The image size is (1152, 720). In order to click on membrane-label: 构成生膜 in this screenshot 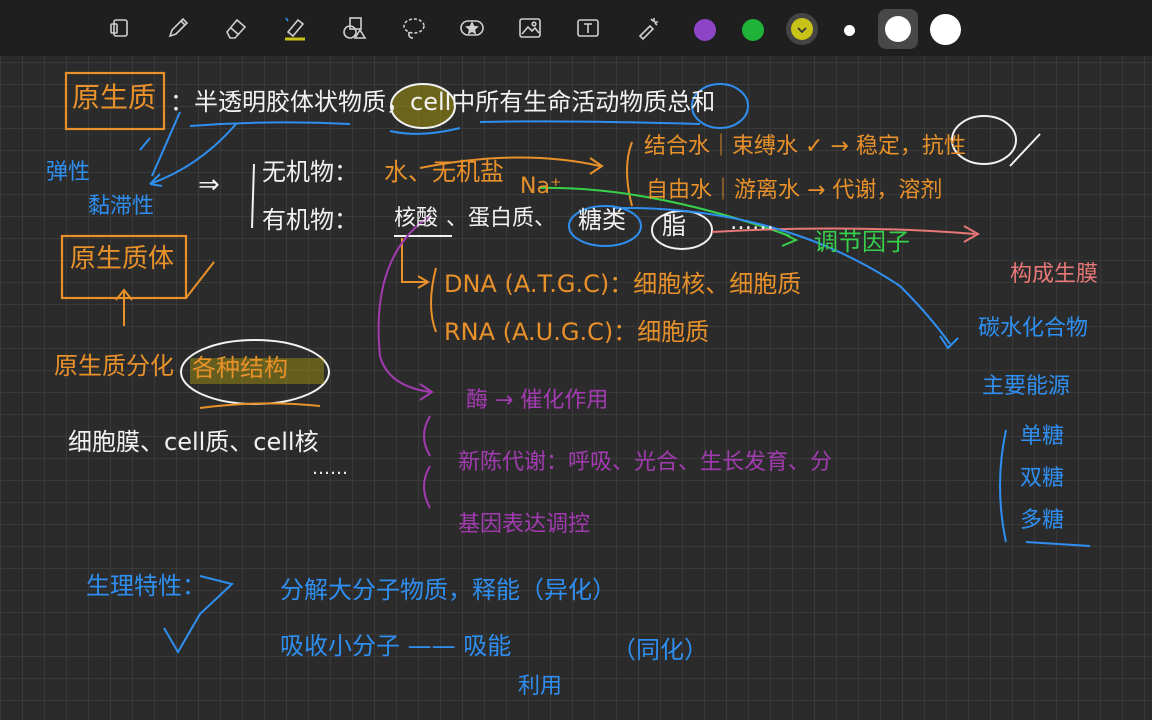, I will do `click(1054, 274)`.